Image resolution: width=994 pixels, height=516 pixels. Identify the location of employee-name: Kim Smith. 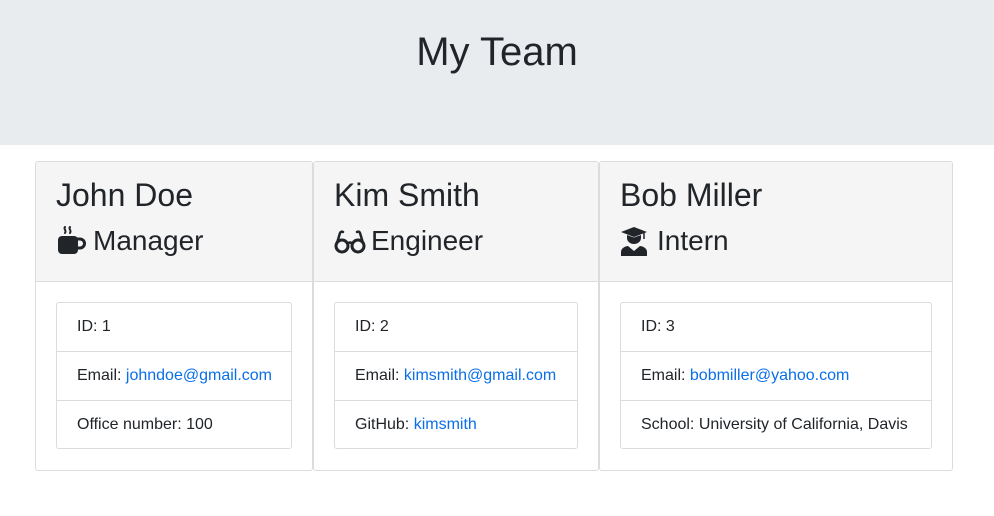
(407, 195).